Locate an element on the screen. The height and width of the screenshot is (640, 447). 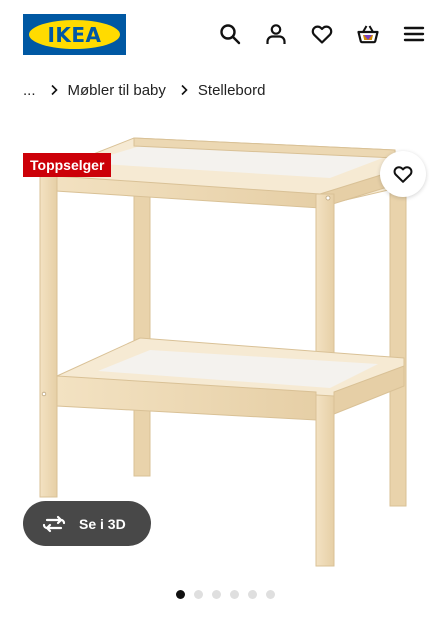
view-in-3d-label: Se i 3D is located at coordinates (102, 523).